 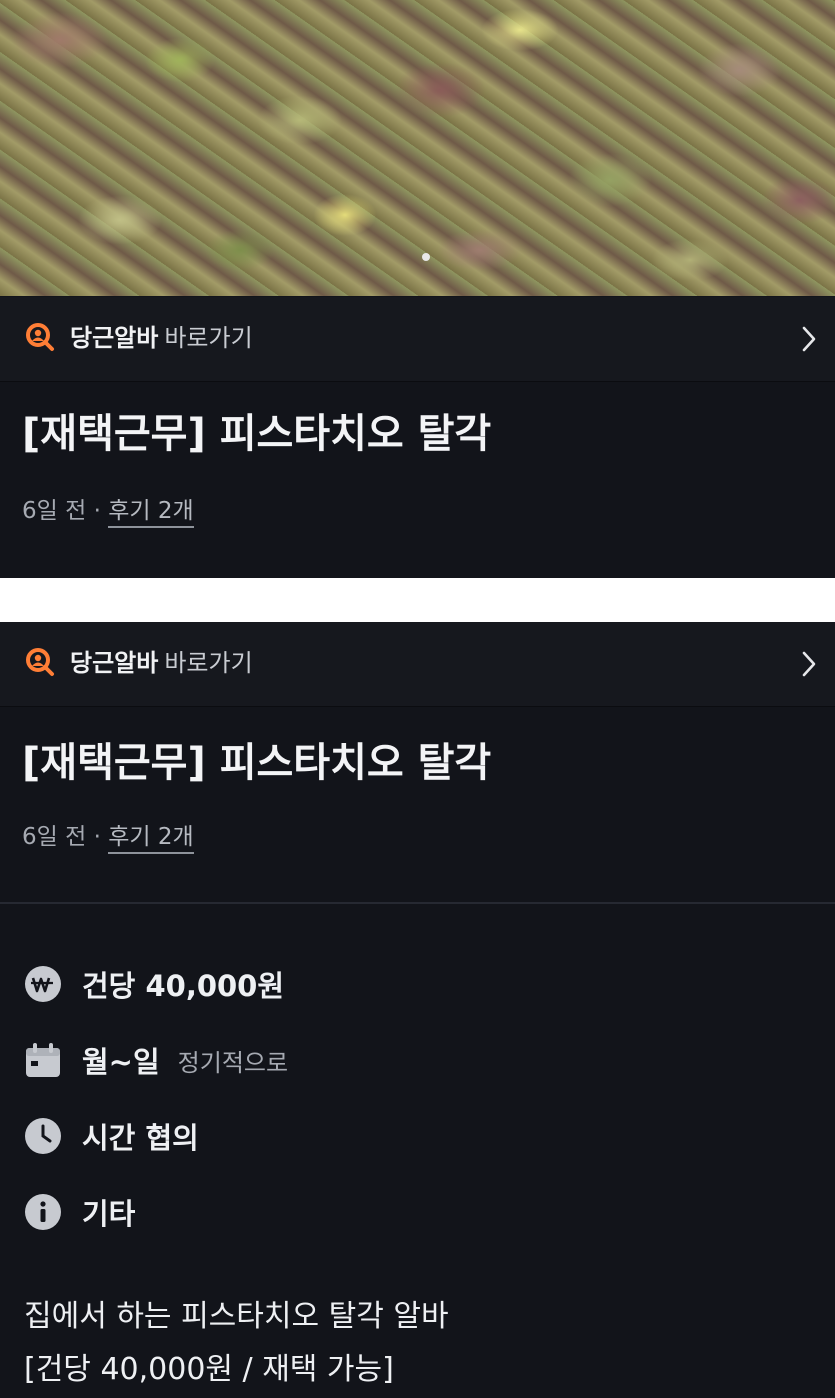 I want to click on section-divider, so click(x=417, y=903).